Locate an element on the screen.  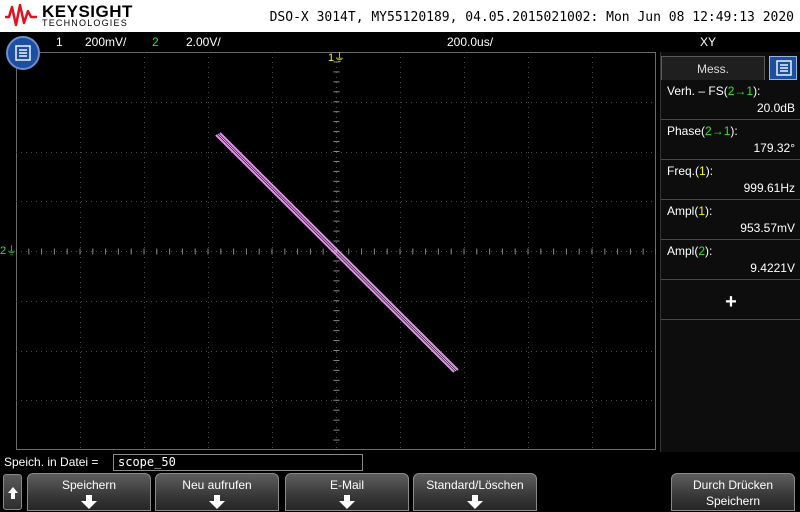
timebase: 200.0us/ is located at coordinates (470, 42).